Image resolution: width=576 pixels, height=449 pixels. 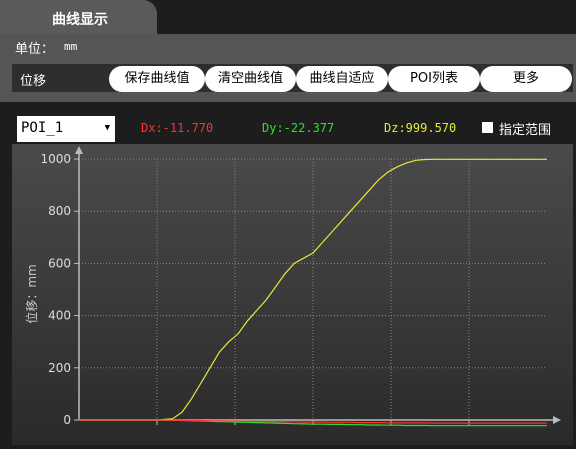 What do you see at coordinates (55, 159) in the screenshot?
I see `y-tick-label: 1000` at bounding box center [55, 159].